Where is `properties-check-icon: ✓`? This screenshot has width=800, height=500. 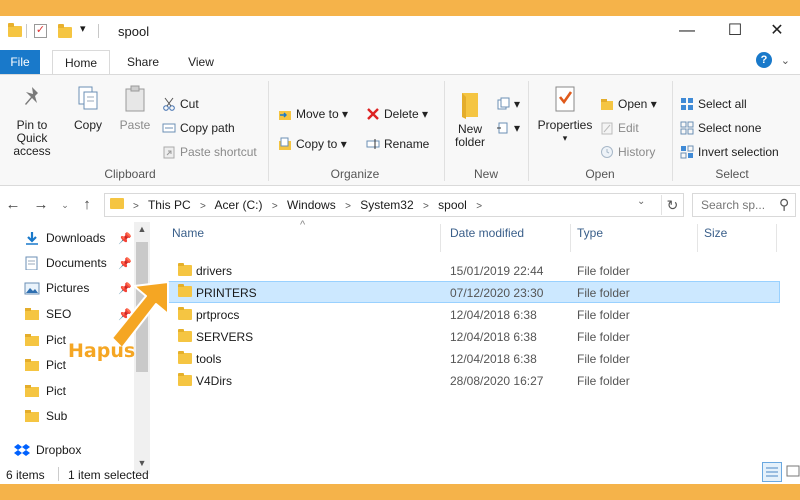
properties-check-icon: ✓ is located at coordinates (40, 31).